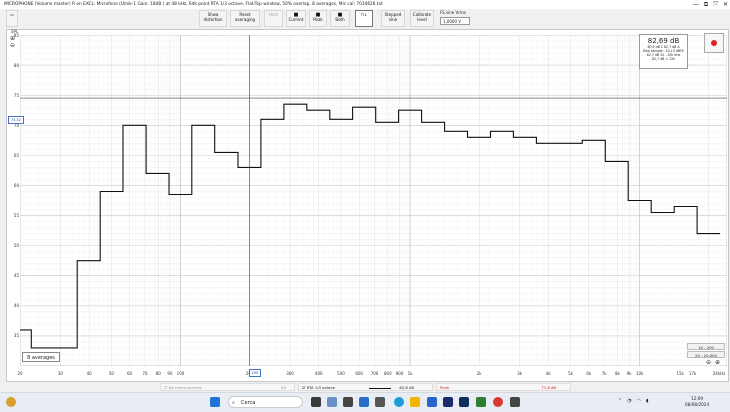 Image resolution: width=730 pixels, height=412 pixels. Describe the element at coordinates (180, 373) in the screenshot. I see `x-tick-label: 100` at that location.